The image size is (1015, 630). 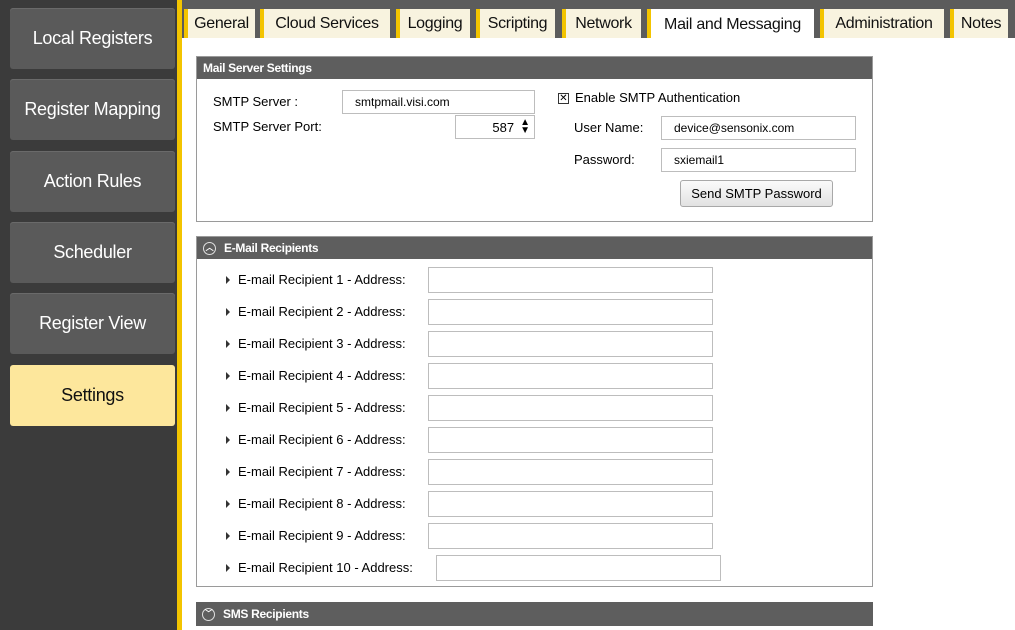 I want to click on tab-network: Network, so click(x=601, y=23).